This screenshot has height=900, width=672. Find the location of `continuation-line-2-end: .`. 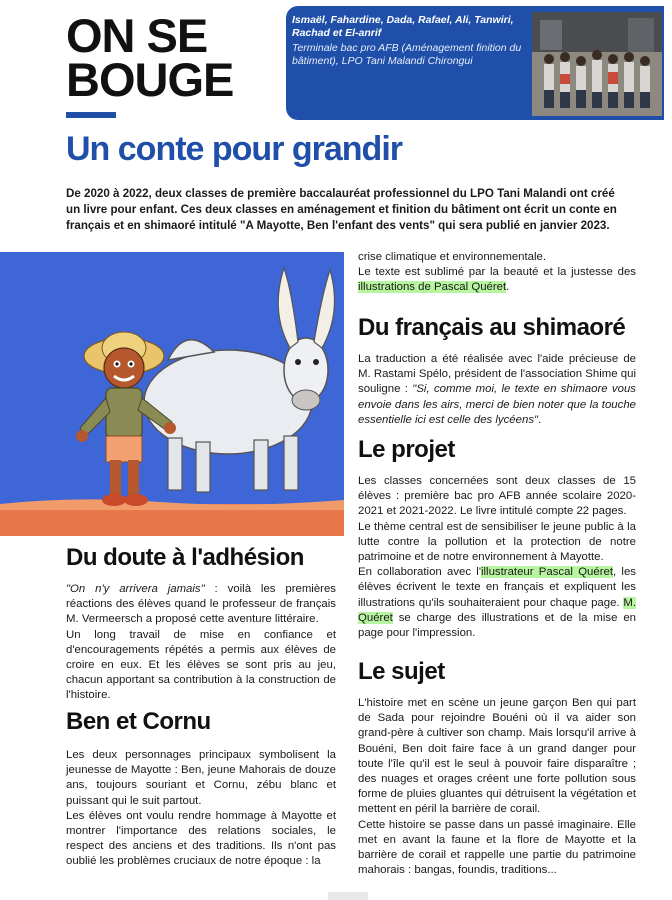

continuation-line-2-end: . is located at coordinates (508, 287).